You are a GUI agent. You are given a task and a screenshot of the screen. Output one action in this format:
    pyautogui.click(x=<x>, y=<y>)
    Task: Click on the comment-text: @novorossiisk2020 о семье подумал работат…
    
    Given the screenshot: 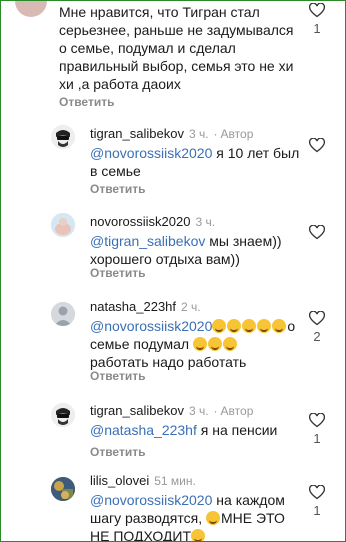 What is the action you would take?
    pyautogui.click(x=197, y=344)
    